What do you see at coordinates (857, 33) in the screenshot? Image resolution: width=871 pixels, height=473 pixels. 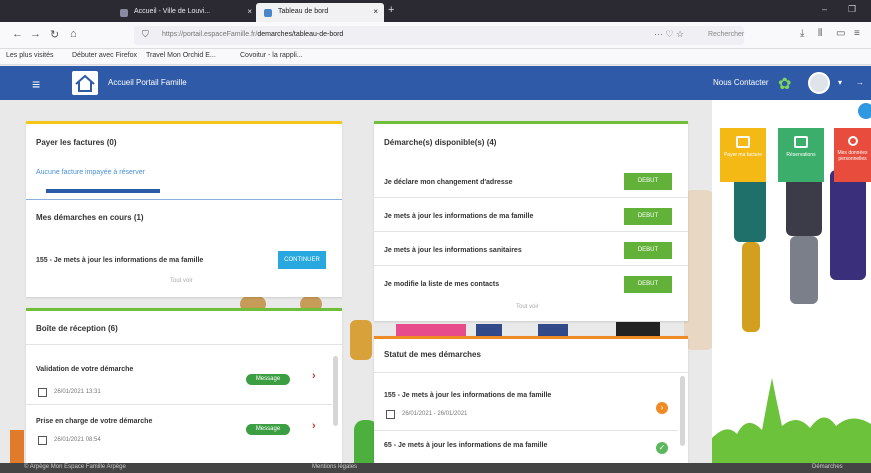 I see `menu-icon: ≡` at bounding box center [857, 33].